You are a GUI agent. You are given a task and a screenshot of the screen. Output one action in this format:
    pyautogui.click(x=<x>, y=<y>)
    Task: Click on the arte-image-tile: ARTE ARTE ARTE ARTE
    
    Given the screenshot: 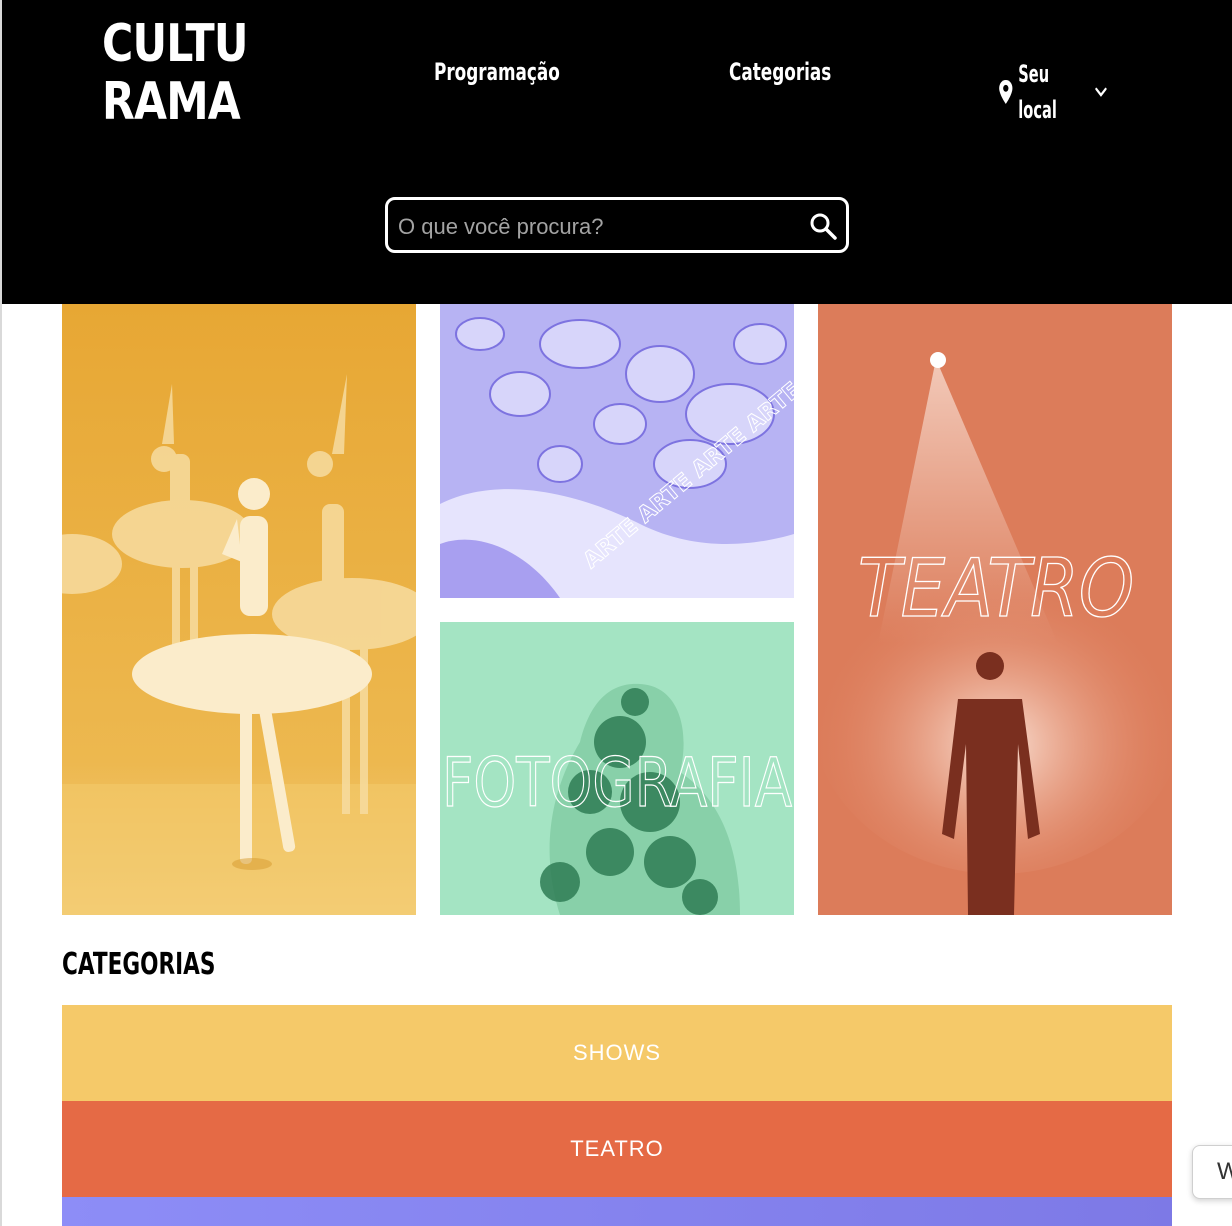 What is the action you would take?
    pyautogui.click(x=617, y=451)
    